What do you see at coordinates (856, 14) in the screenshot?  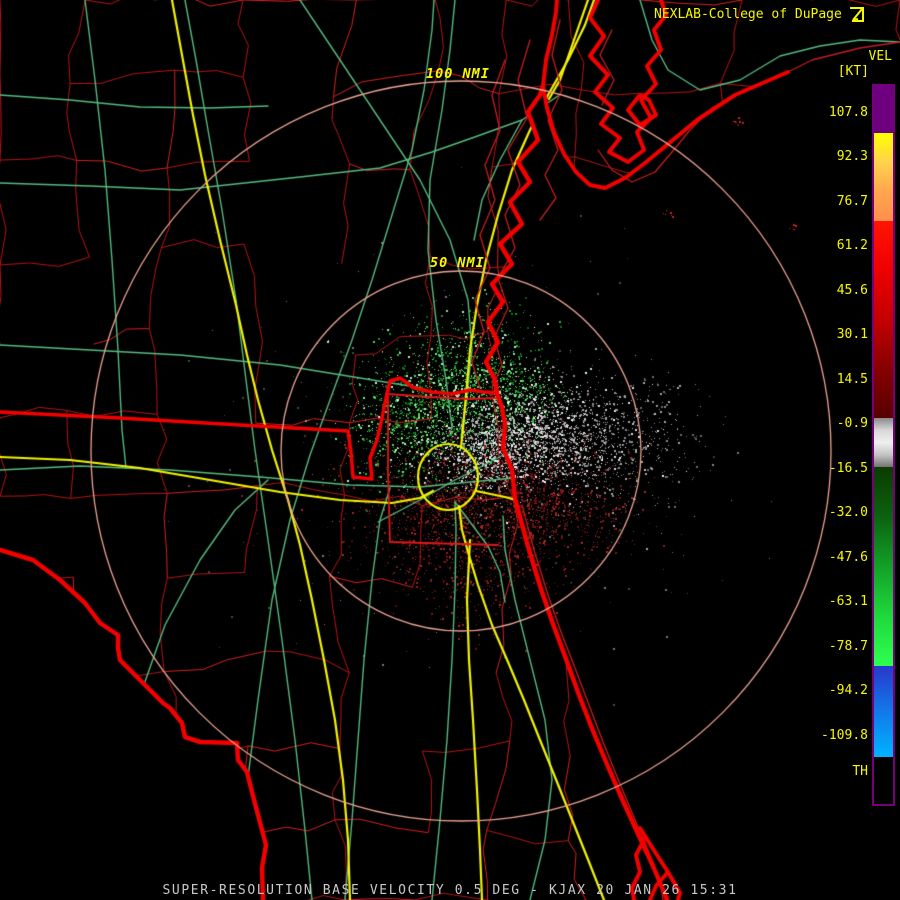 I see `cod-logo-icon` at bounding box center [856, 14].